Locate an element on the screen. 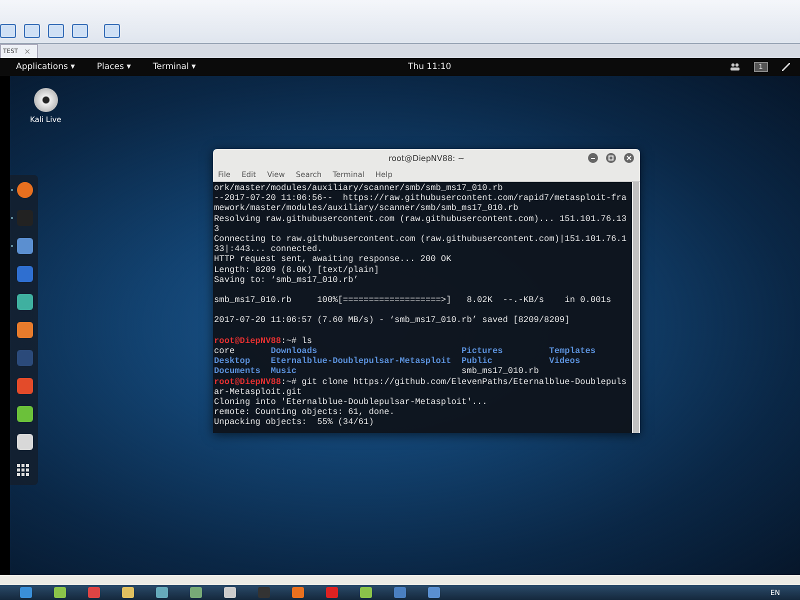 The width and height of the screenshot is (800, 600). tab-close-button: × is located at coordinates (27, 51).